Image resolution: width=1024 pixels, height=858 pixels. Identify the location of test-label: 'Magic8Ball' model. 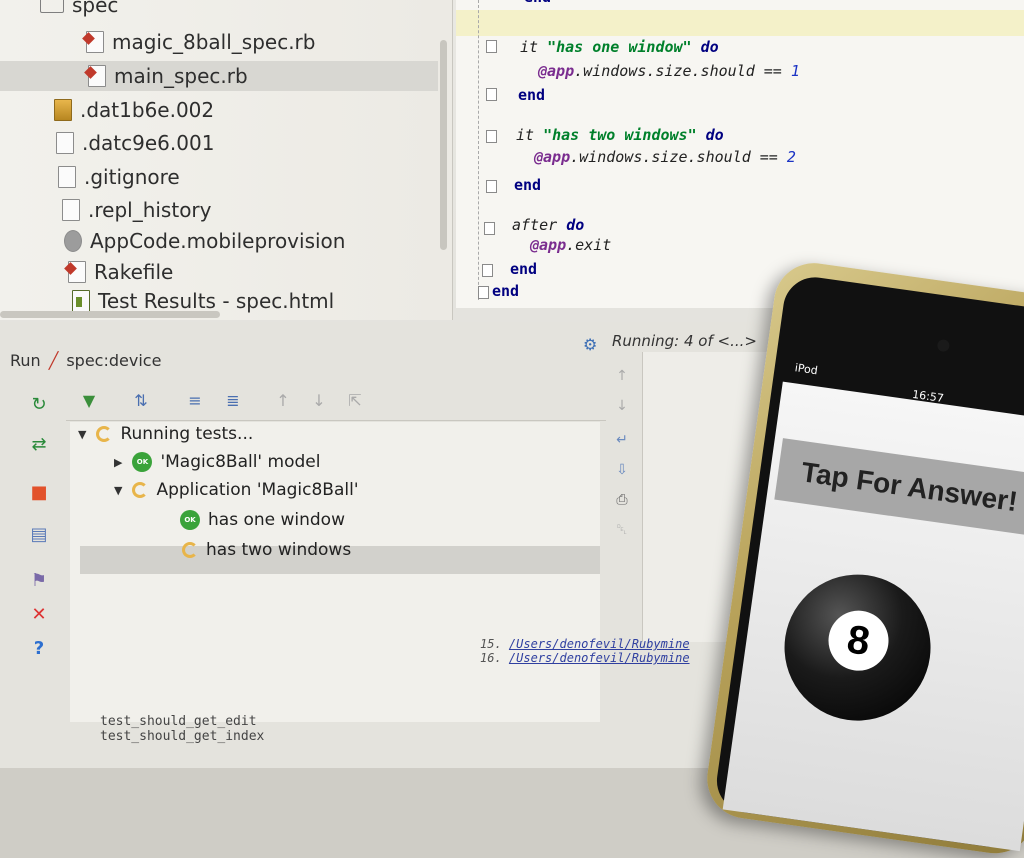
(240, 462).